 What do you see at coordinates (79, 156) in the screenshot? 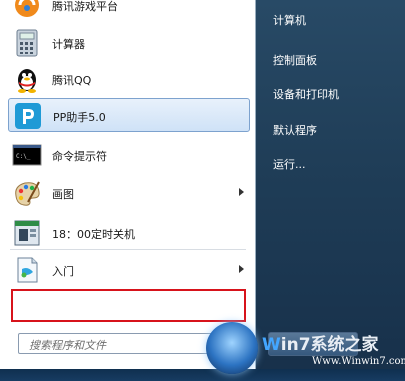
I see `menu-item-label: 命令提示符` at bounding box center [79, 156].